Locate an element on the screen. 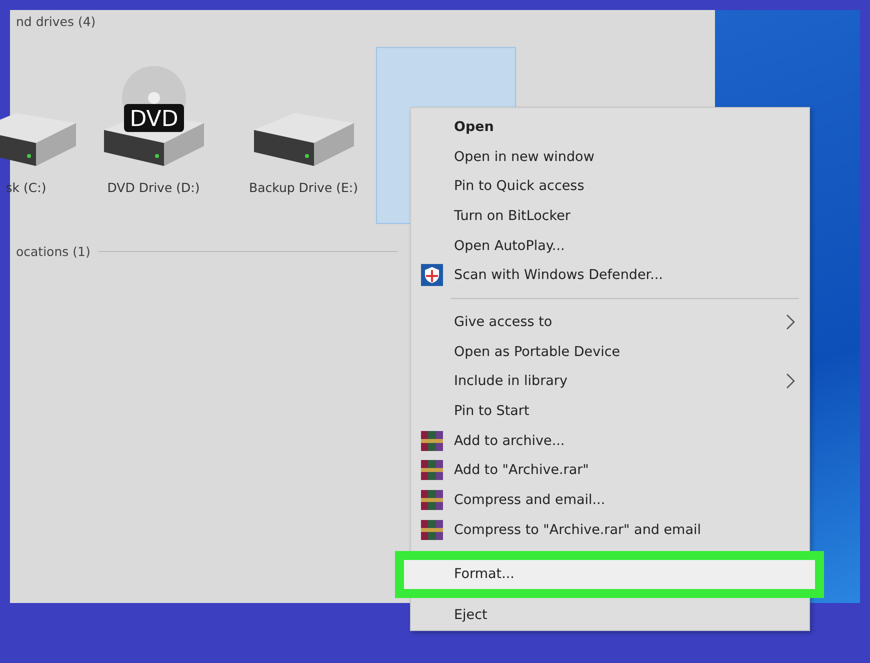  drive-label: Backup Drive (E:) is located at coordinates (303, 187).